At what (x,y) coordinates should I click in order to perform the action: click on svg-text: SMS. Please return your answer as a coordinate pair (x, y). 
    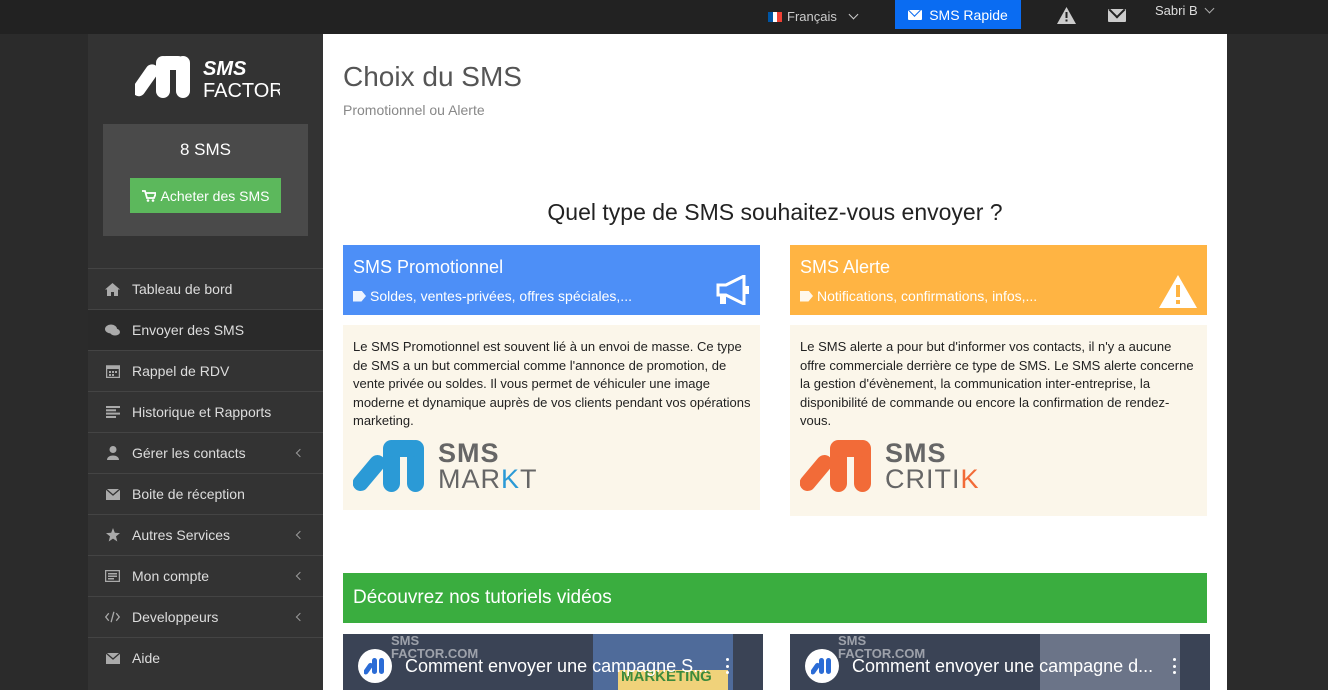
    Looking at the image, I should click on (225, 69).